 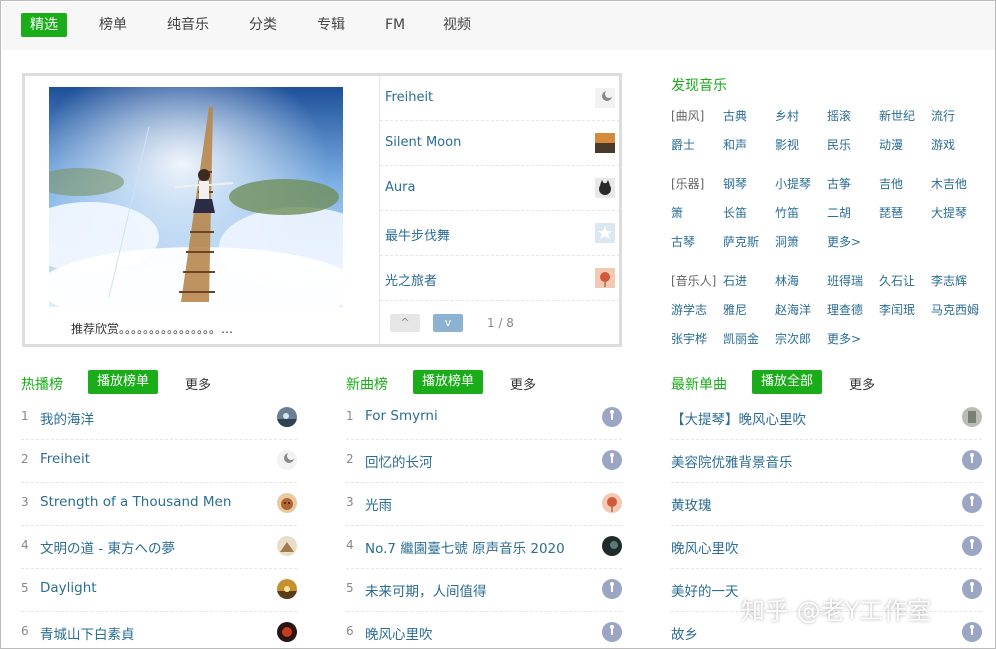 I want to click on song-title: 我的海洋, so click(x=67, y=420).